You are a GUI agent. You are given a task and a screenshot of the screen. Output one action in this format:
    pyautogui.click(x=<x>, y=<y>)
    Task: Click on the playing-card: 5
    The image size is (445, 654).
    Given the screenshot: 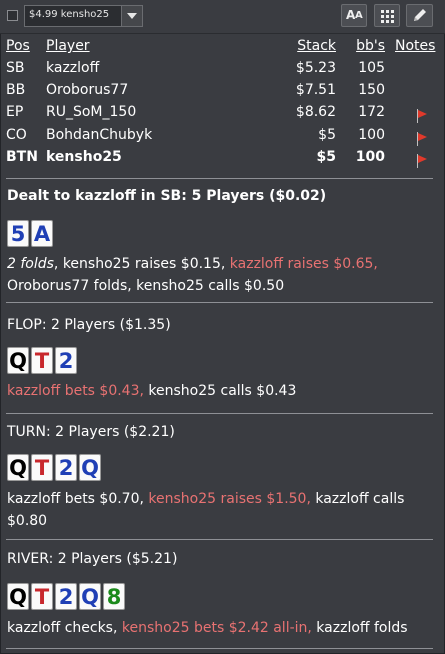 What is the action you would take?
    pyautogui.click(x=18, y=233)
    